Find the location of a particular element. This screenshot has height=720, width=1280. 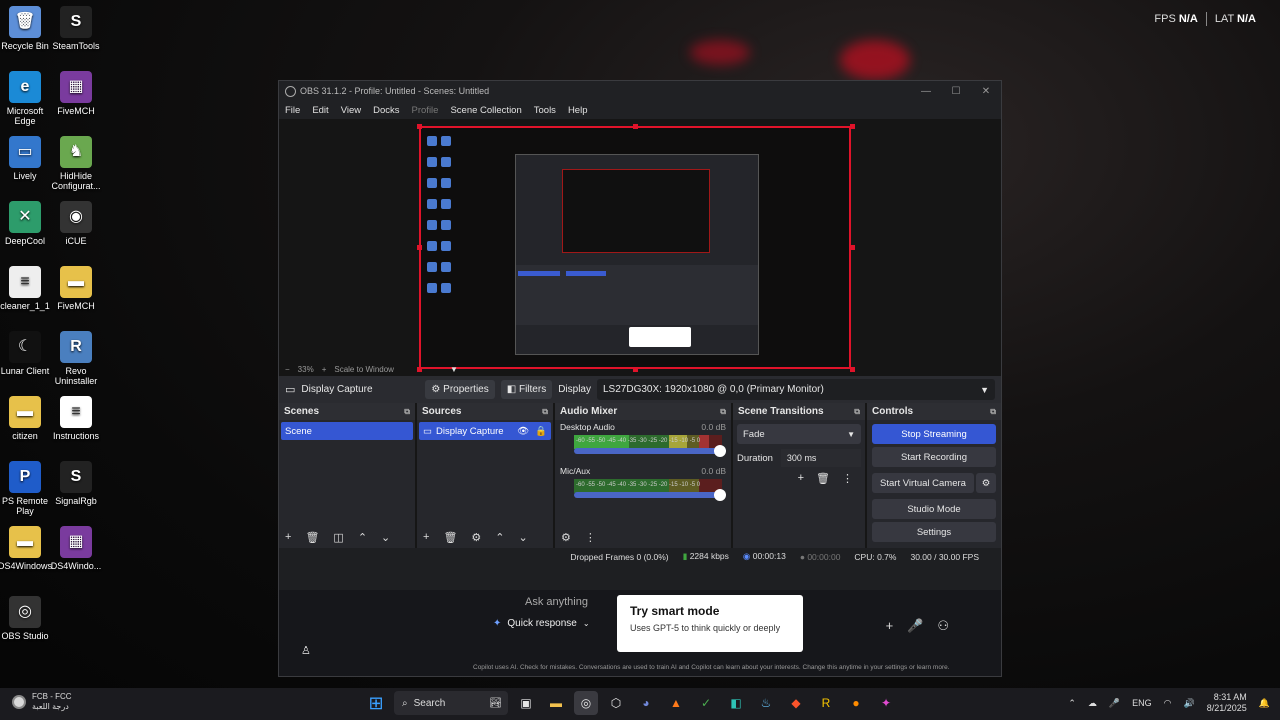

desktop-icon: S SteamTools is located at coordinates (76, 28).